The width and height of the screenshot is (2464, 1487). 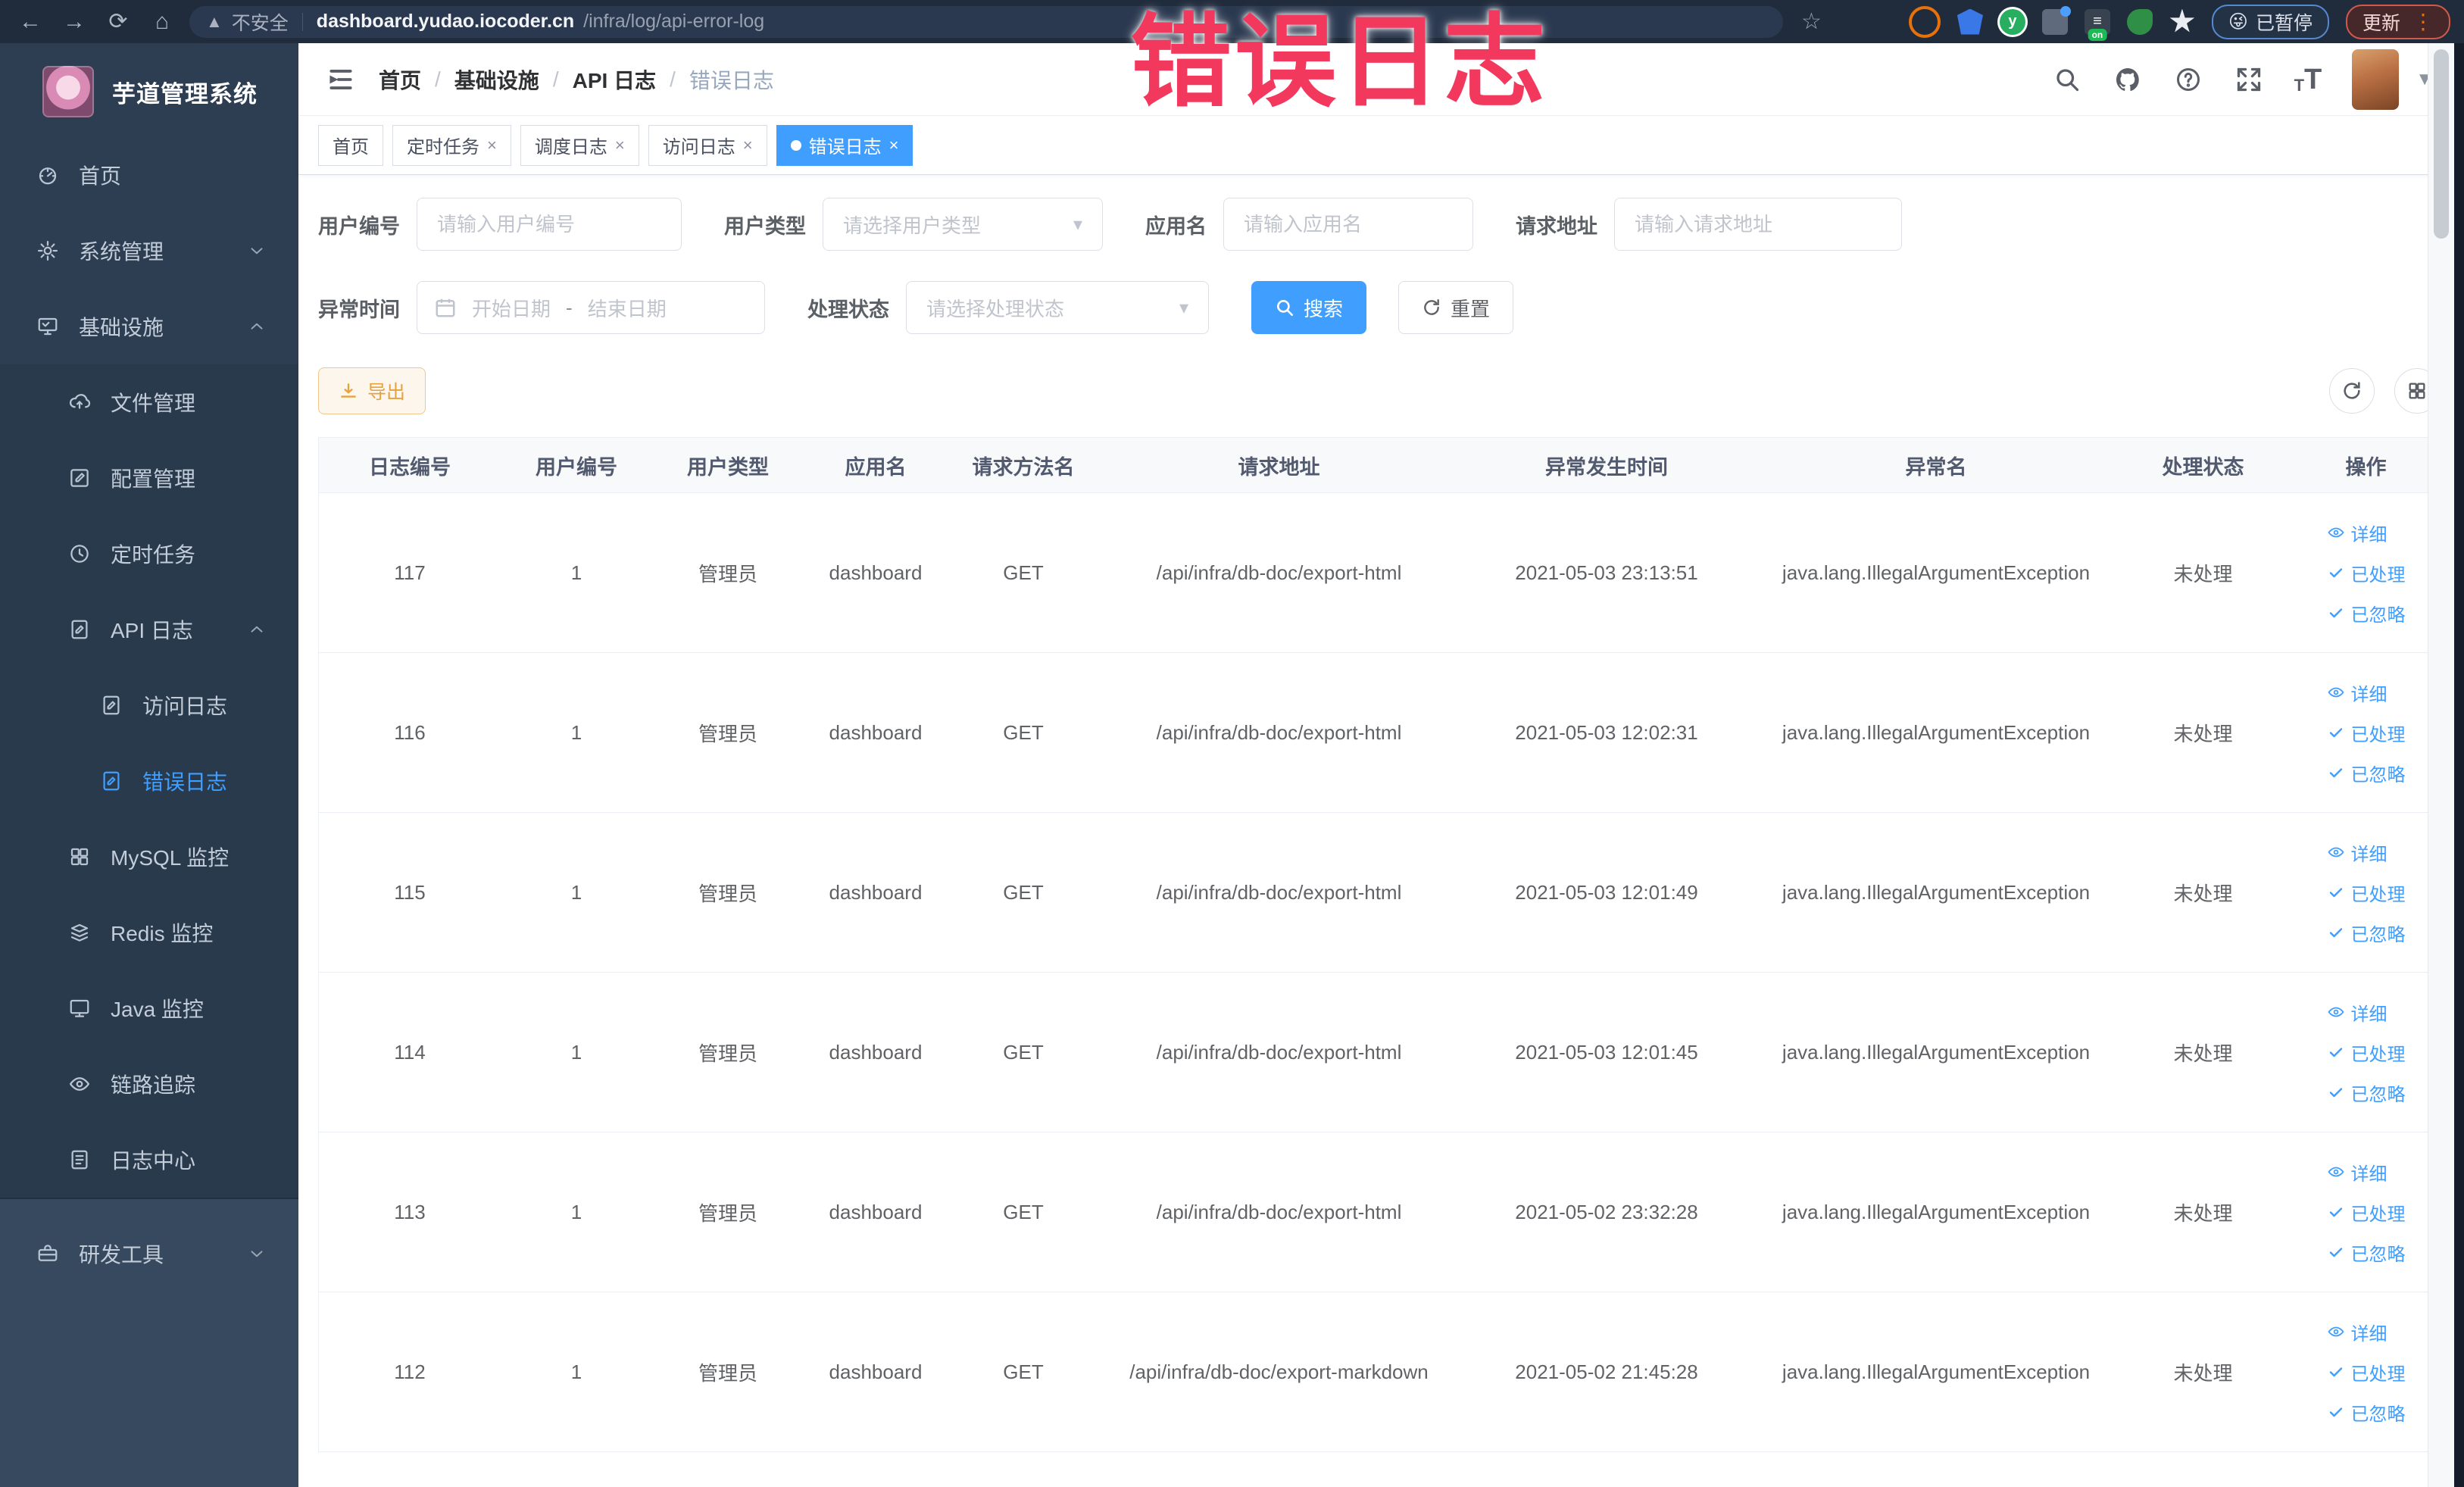 I want to click on sidebar-item-API 日志: API 日志, so click(x=149, y=629).